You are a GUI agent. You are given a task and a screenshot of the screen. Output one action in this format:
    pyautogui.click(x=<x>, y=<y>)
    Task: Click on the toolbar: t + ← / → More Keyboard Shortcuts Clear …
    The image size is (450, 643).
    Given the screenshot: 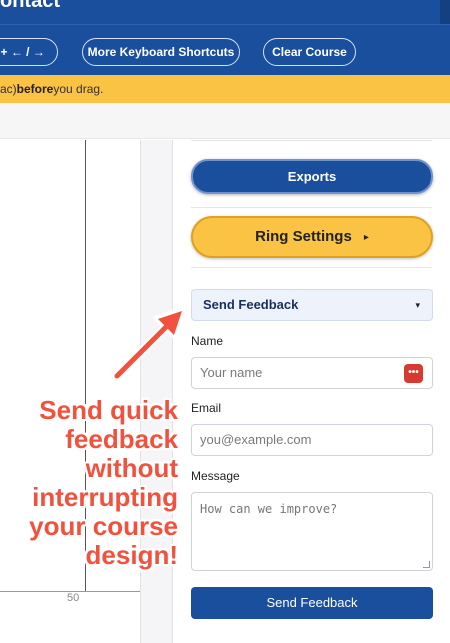 What is the action you would take?
    pyautogui.click(x=225, y=49)
    